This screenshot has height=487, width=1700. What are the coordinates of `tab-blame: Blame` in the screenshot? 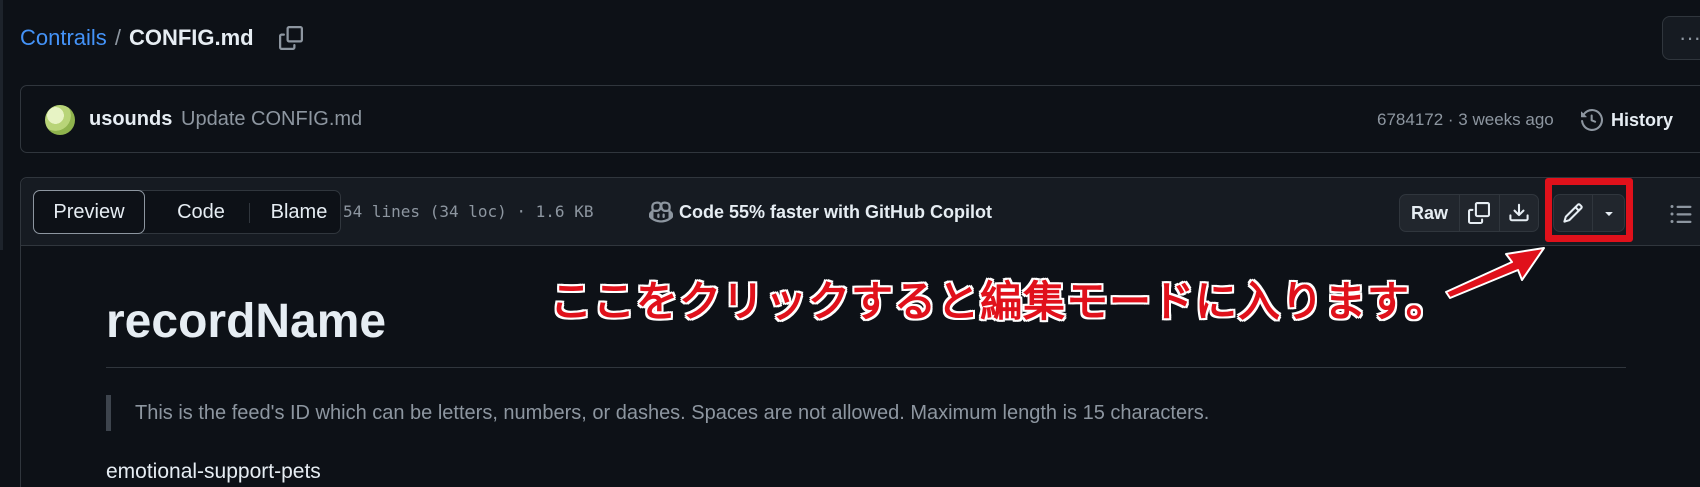 It's located at (299, 212).